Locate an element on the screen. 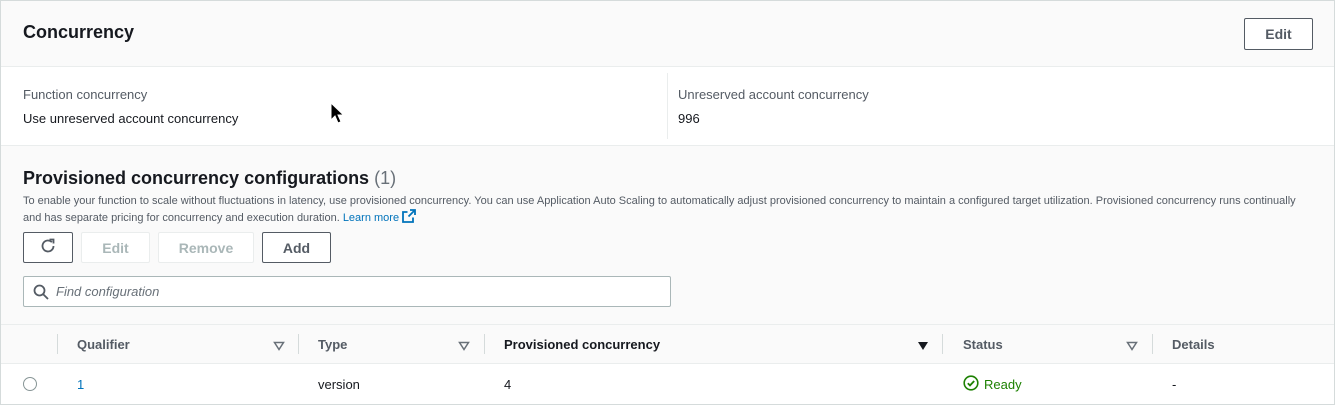  provisioned-concurrency-cell: 4 is located at coordinates (508, 384).